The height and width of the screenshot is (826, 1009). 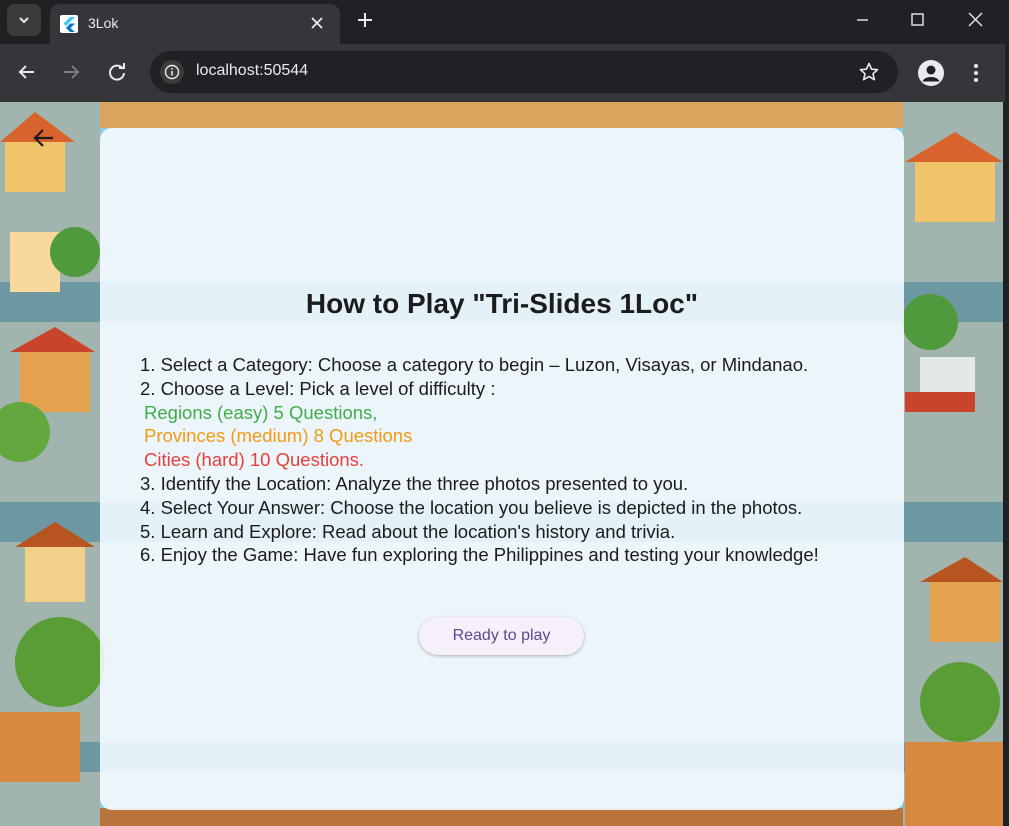 What do you see at coordinates (504, 22) in the screenshot?
I see `browser-tabstrip: 3Lok` at bounding box center [504, 22].